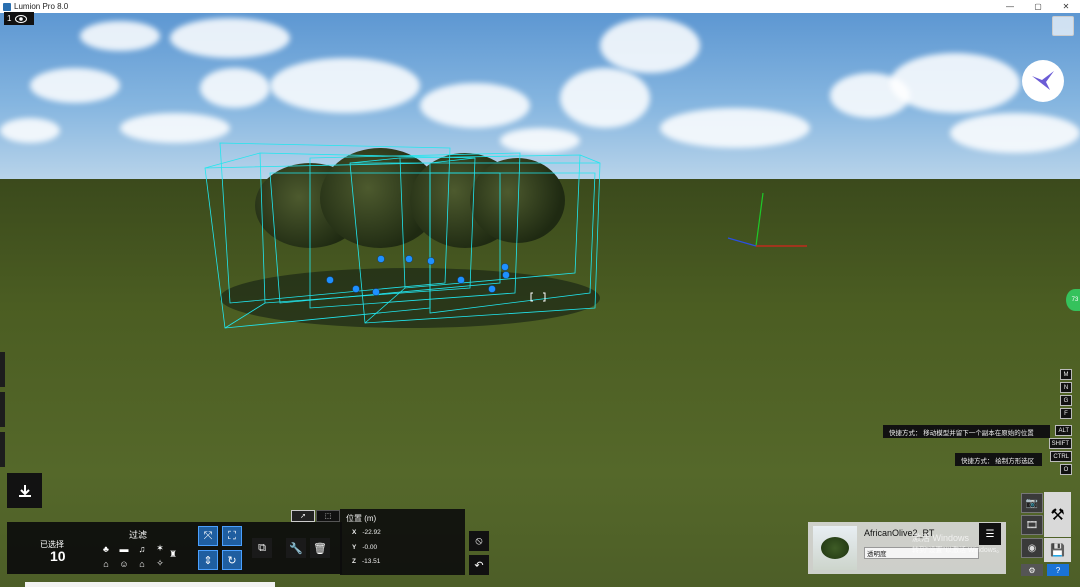 The image size is (1080, 587). I want to click on properties-button: 🔧, so click(296, 548).